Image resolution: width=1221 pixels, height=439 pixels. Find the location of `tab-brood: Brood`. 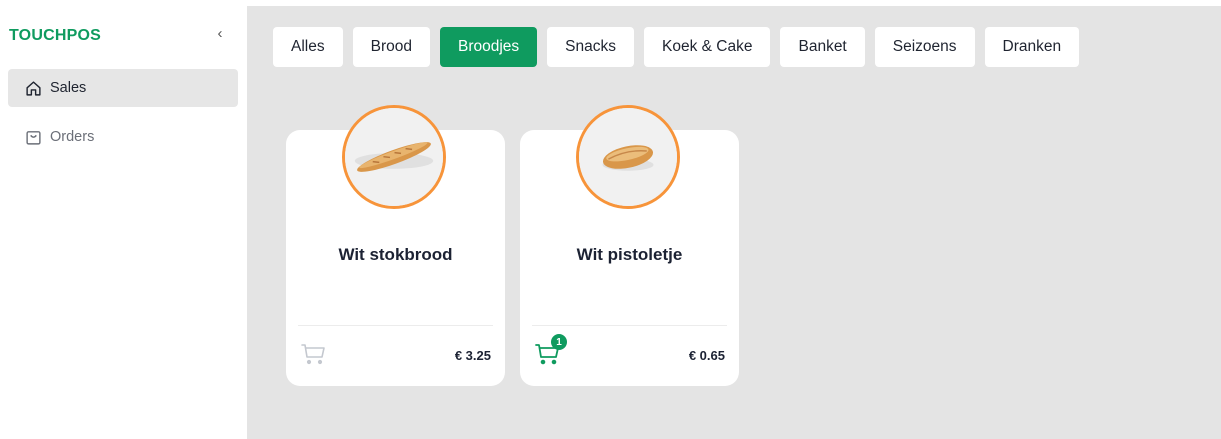

tab-brood: Brood is located at coordinates (391, 47).